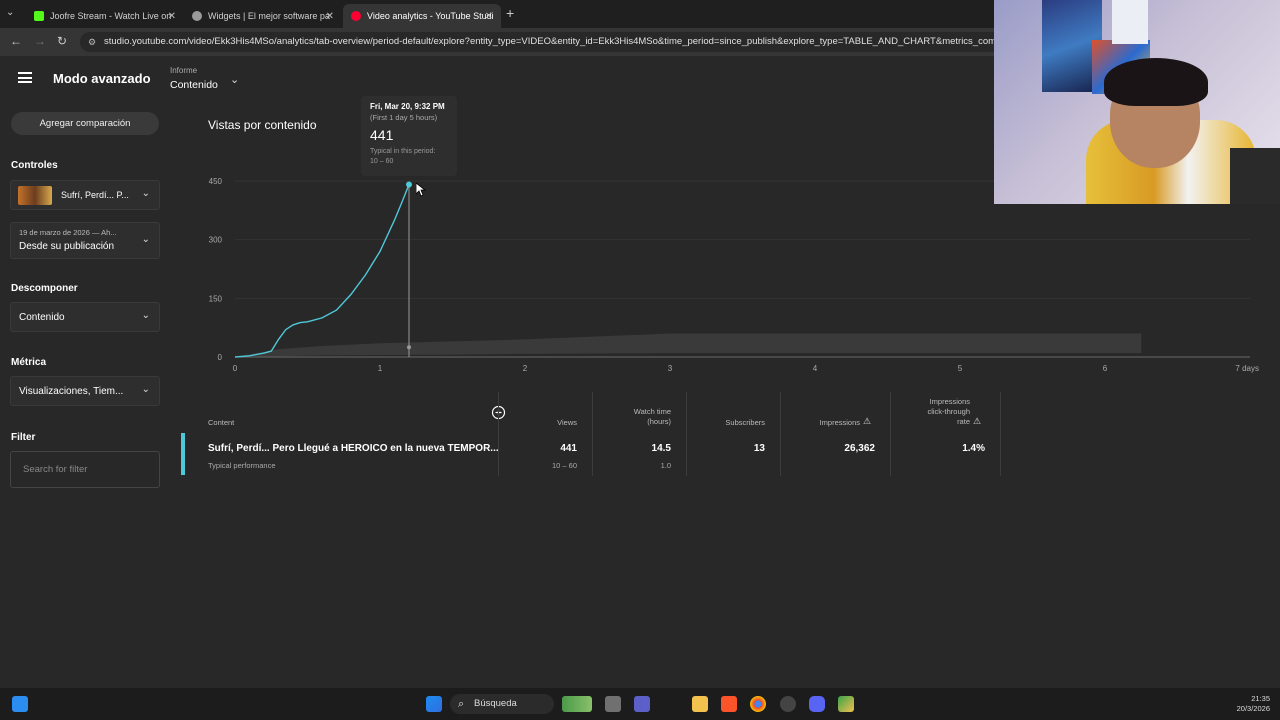 Image resolution: width=1280 pixels, height=720 pixels. Describe the element at coordinates (242, 465) in the screenshot. I see `row-subtitle: Typical performance` at that location.